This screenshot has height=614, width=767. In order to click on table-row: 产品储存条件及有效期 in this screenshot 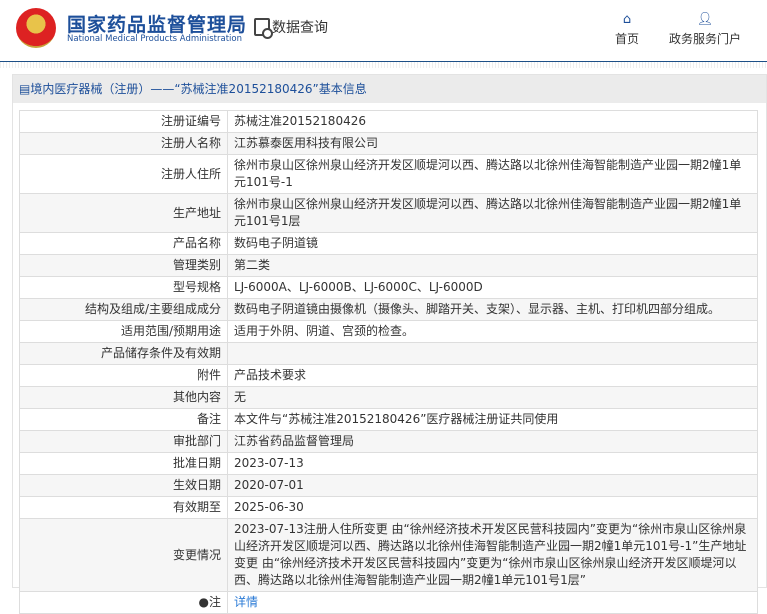, I will do `click(388, 353)`.